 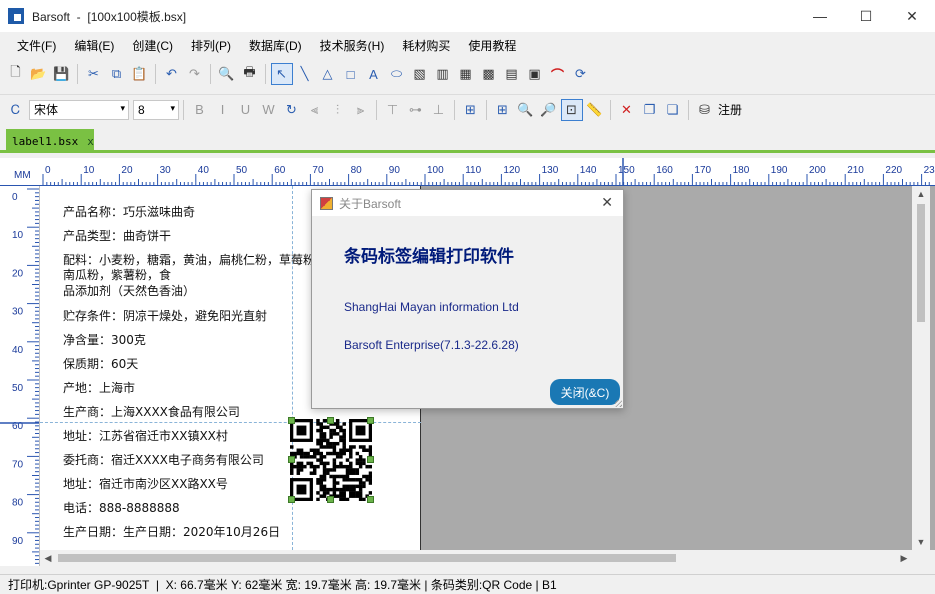 What do you see at coordinates (145, 483) in the screenshot?
I see `label-text-line: 地址：宿迁市南沙区XX路XX号` at bounding box center [145, 483].